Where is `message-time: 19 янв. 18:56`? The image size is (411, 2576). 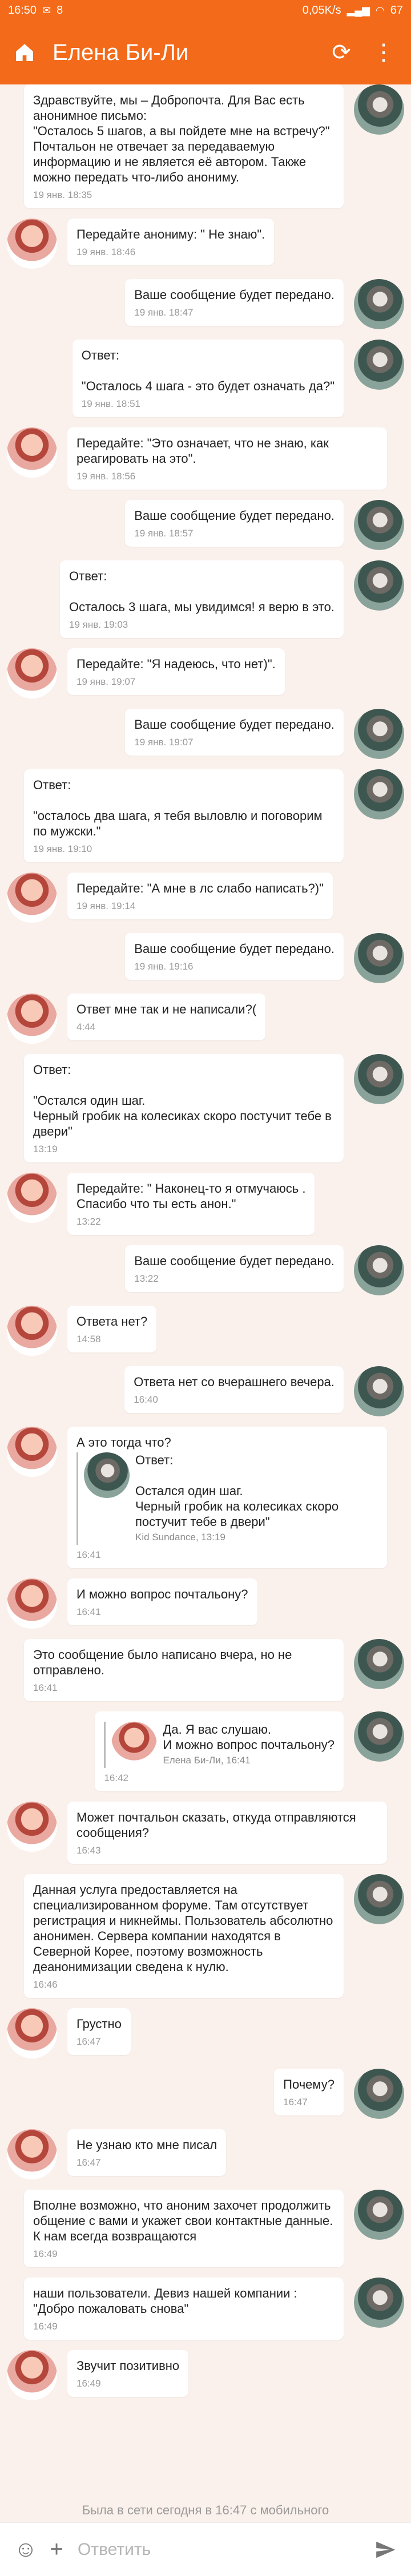
message-time: 19 янв. 18:56 is located at coordinates (106, 476).